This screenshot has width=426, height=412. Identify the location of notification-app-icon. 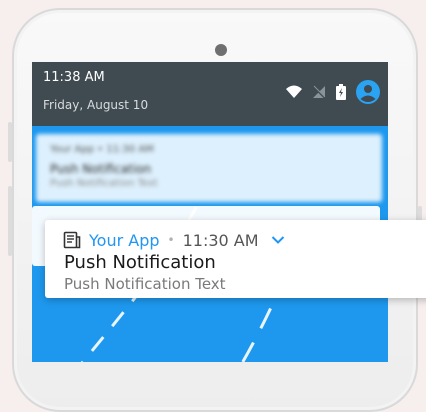
(72, 240).